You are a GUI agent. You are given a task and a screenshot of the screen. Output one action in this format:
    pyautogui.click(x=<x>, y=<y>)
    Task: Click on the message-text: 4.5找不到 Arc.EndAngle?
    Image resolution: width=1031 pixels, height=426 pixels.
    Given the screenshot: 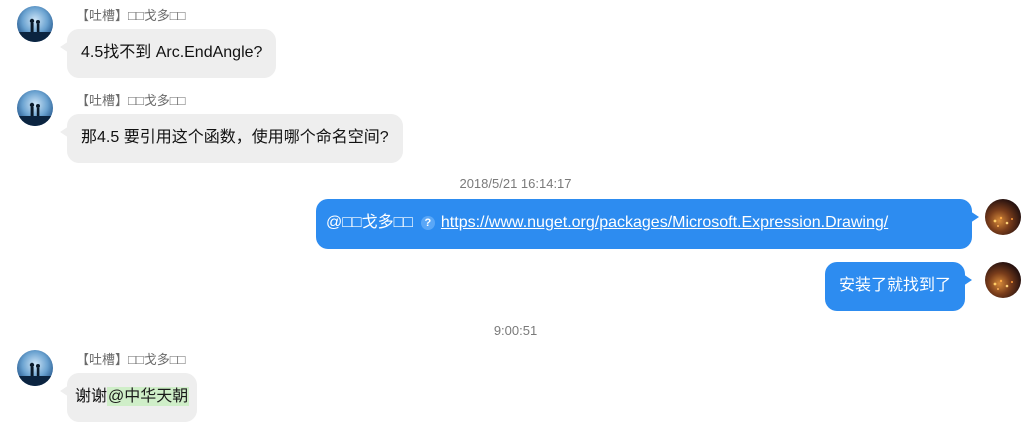 What is the action you would take?
    pyautogui.click(x=172, y=52)
    